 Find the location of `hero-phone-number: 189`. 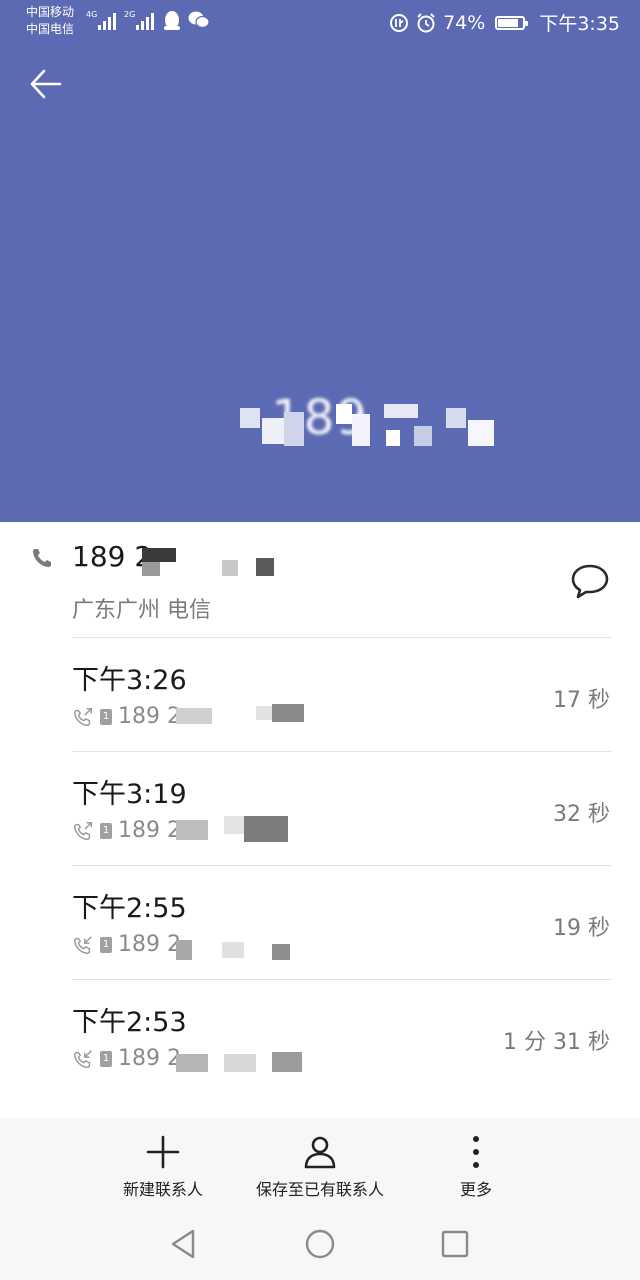

hero-phone-number: 189 is located at coordinates (320, 418).